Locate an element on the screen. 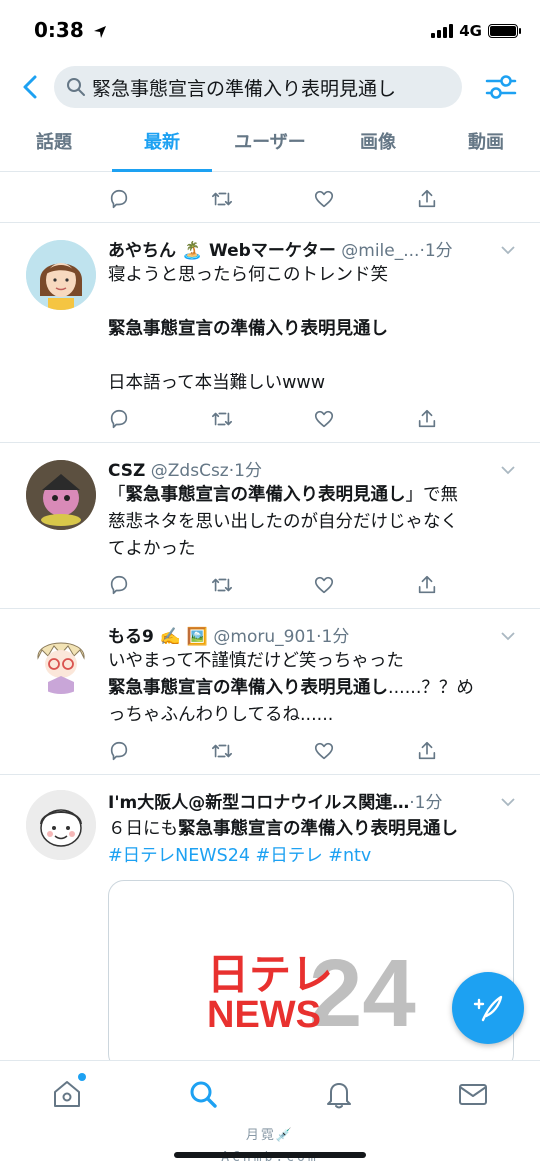 This screenshot has width=540, height=1169. avatar-figure-icon is located at coordinates (61, 495).